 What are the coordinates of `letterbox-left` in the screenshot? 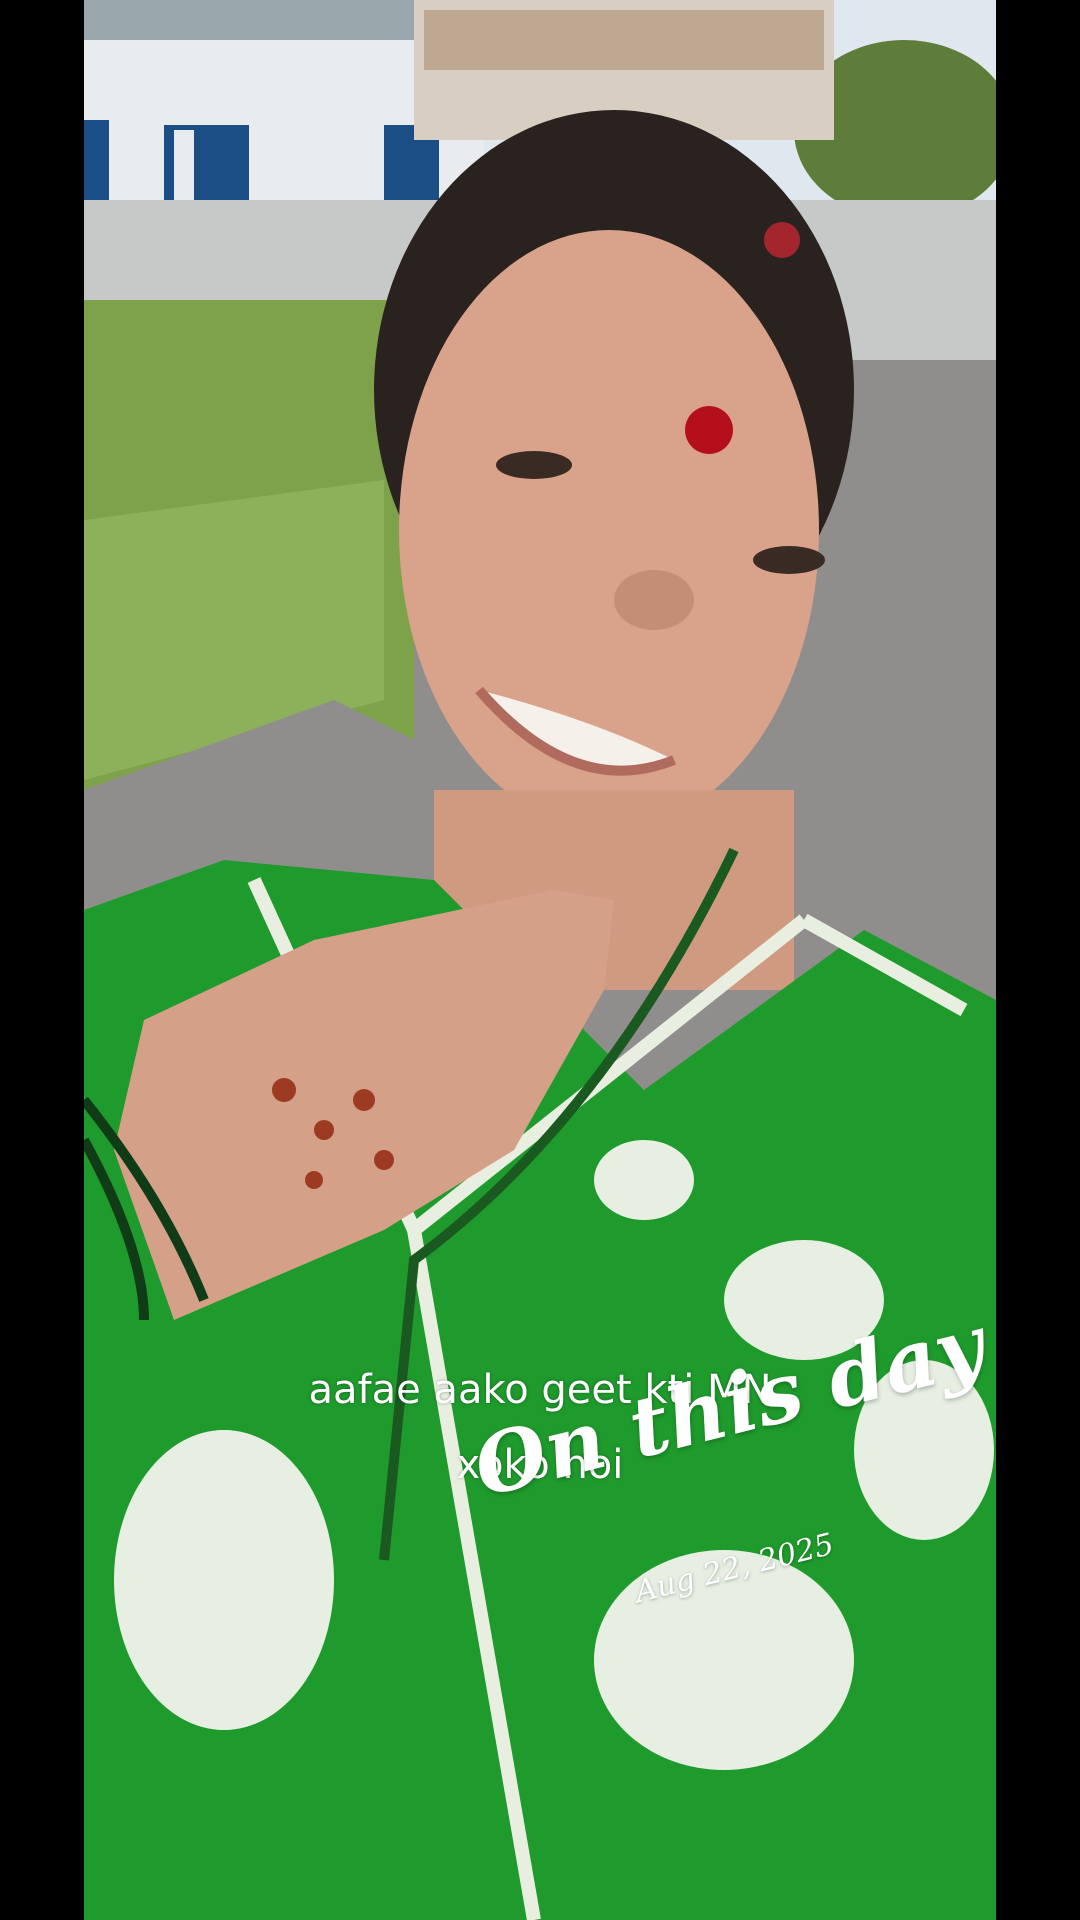 It's located at (42, 960).